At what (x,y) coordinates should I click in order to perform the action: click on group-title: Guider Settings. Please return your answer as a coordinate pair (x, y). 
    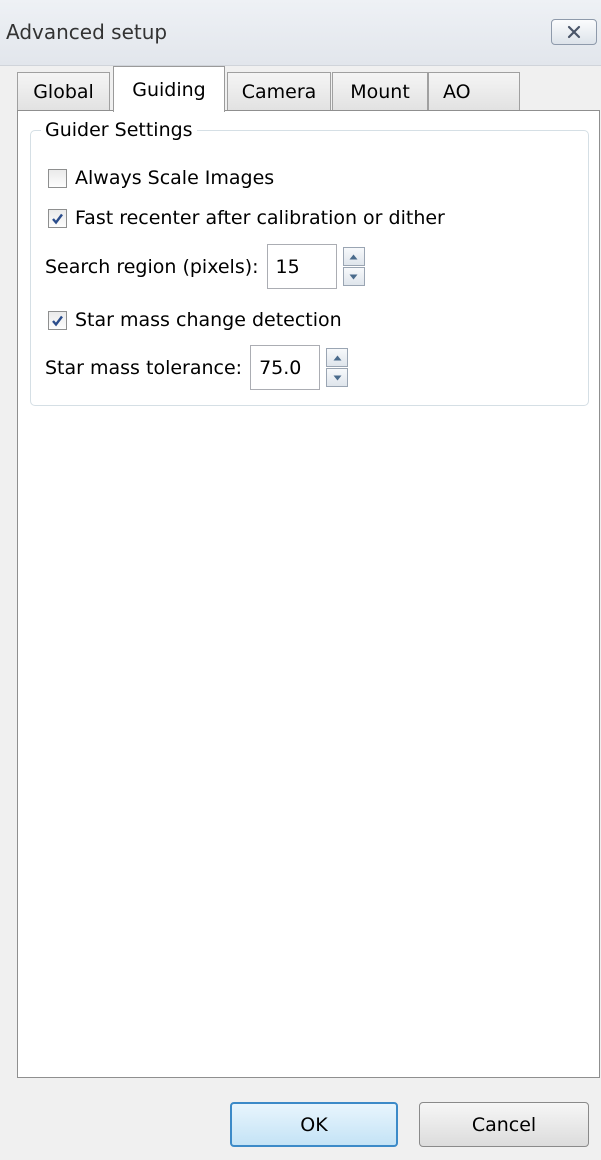
    Looking at the image, I should click on (119, 130).